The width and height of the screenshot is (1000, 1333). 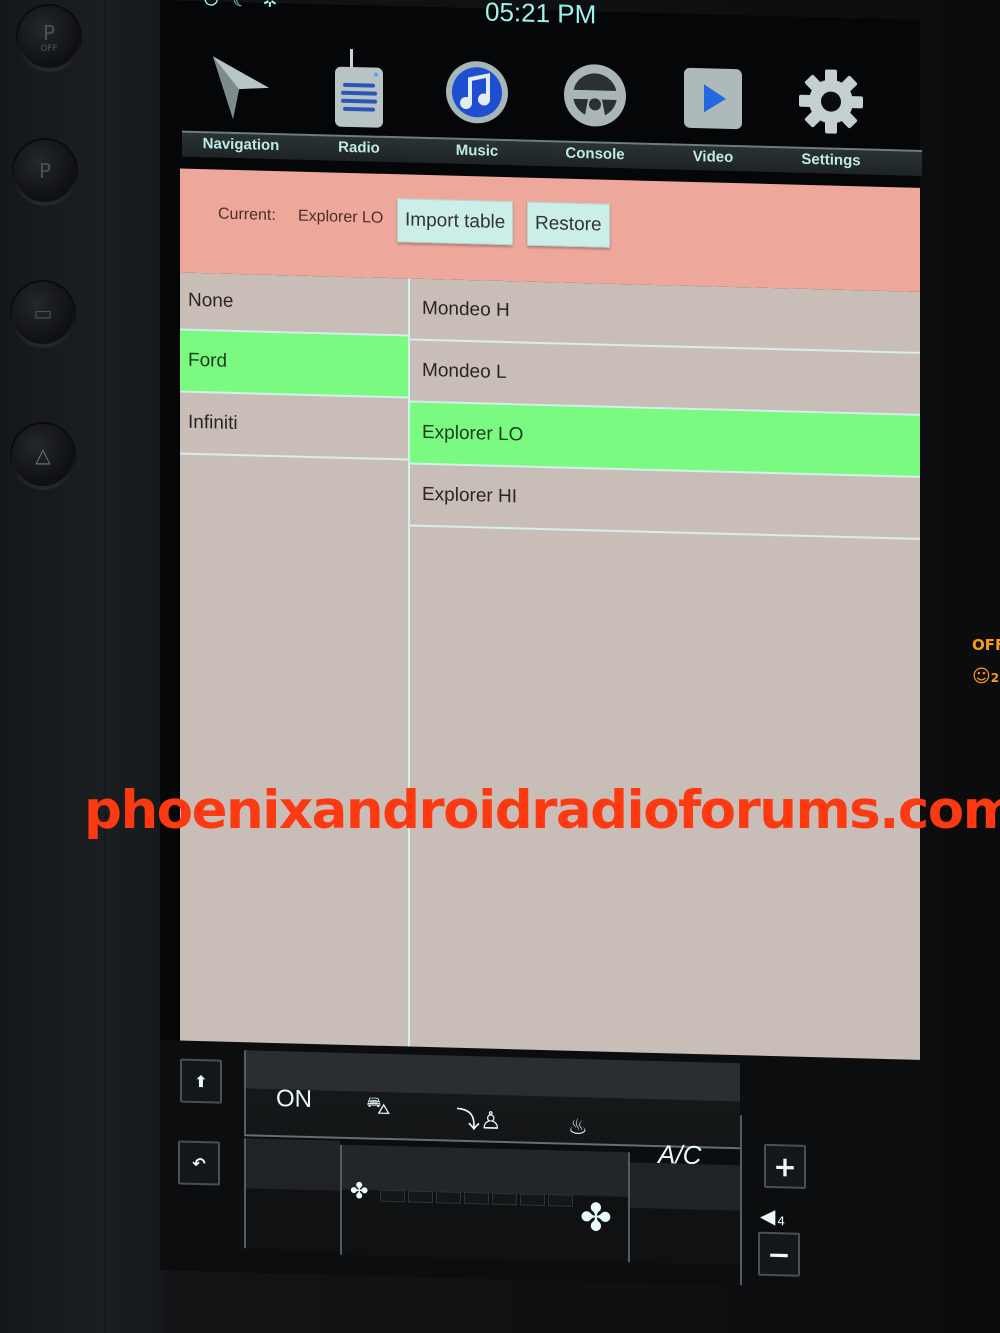 What do you see at coordinates (294, 1099) in the screenshot?
I see `climate-on-button: ON` at bounding box center [294, 1099].